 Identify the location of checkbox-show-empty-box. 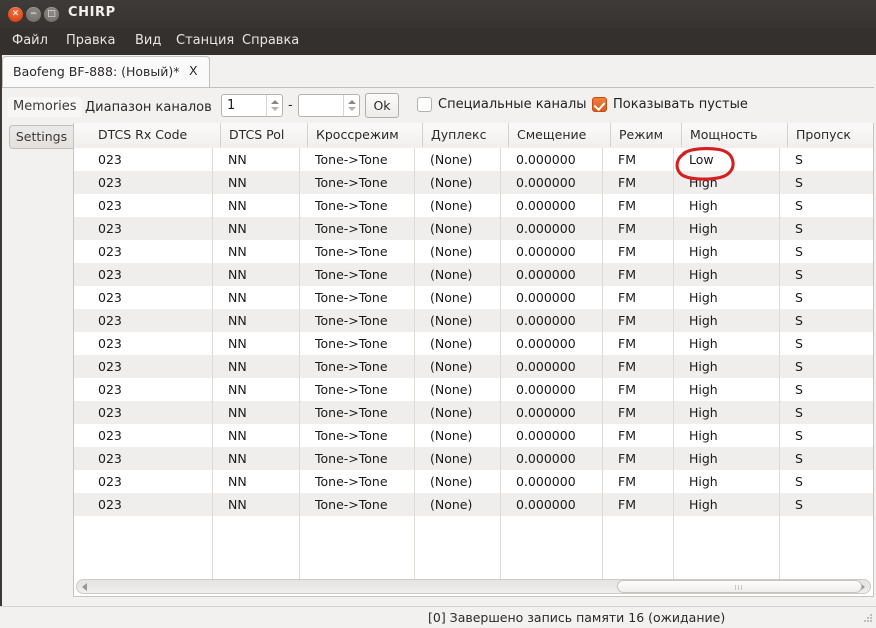
(599, 104).